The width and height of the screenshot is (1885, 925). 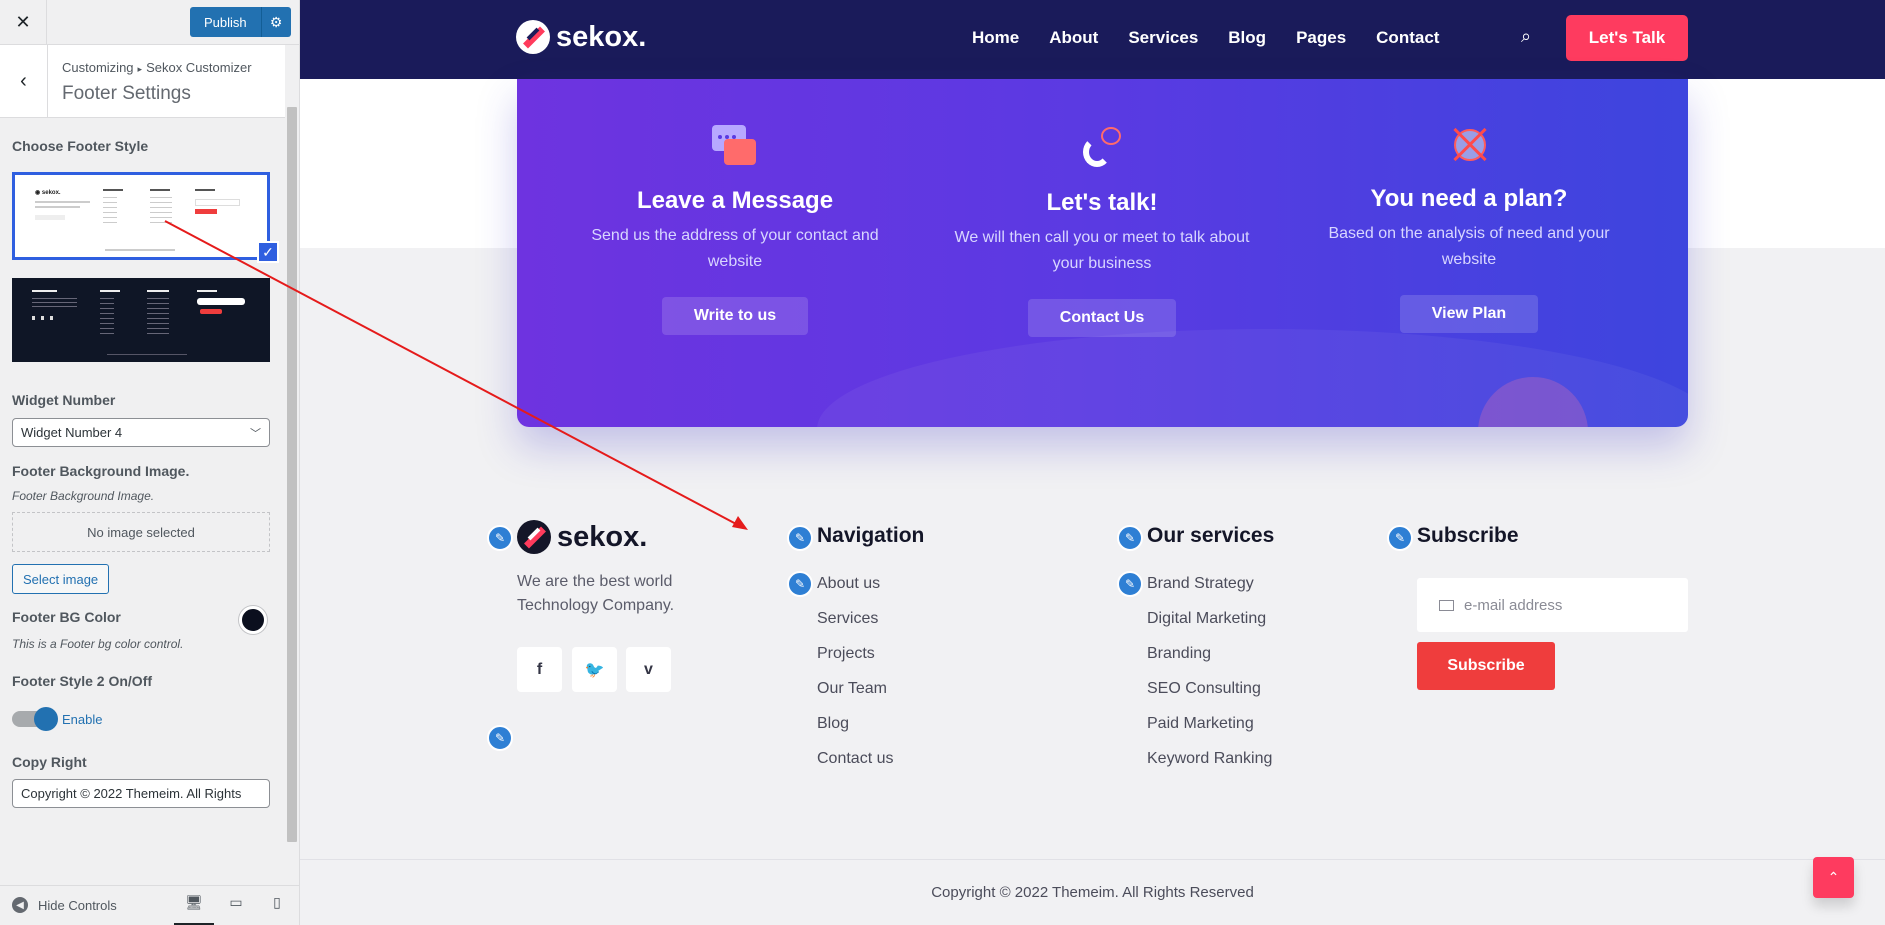 What do you see at coordinates (72, 432) in the screenshot?
I see `widget-number-value: Widget Number 4` at bounding box center [72, 432].